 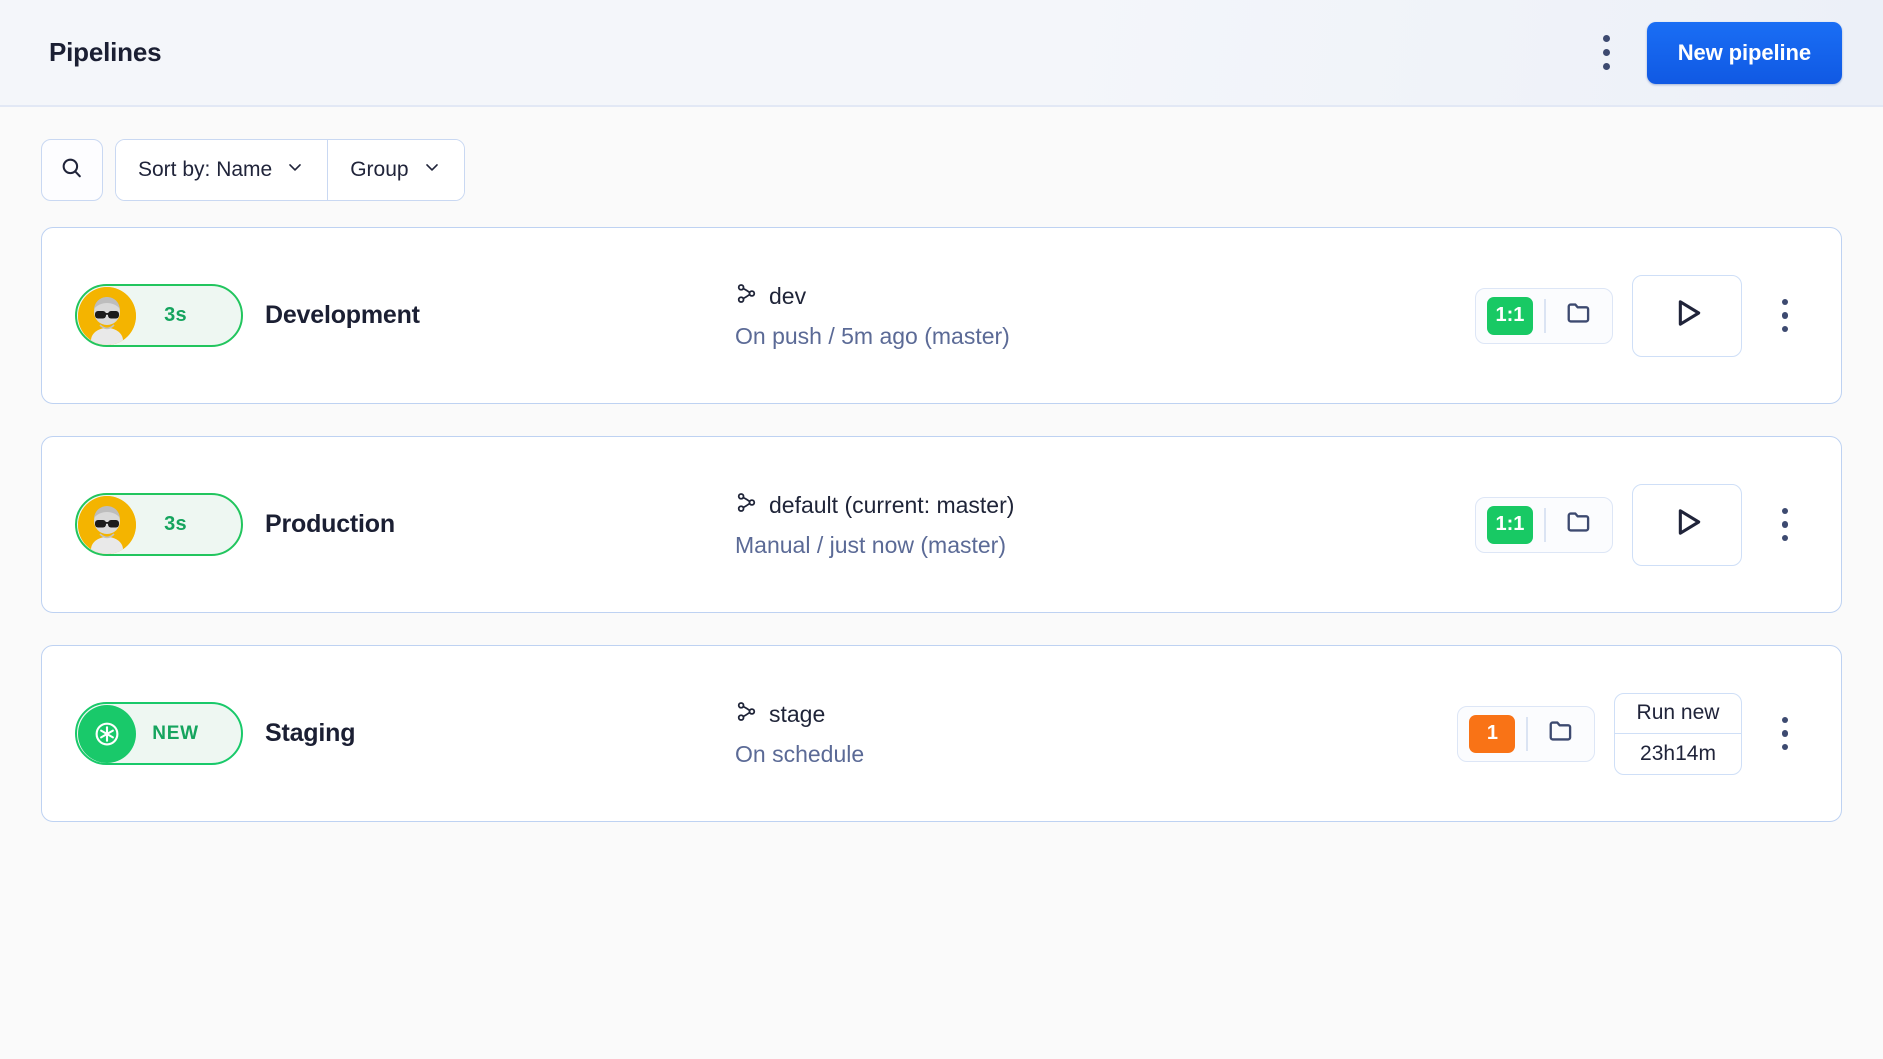 I want to click on pipeline-trigger-label: On schedule, so click(x=800, y=753).